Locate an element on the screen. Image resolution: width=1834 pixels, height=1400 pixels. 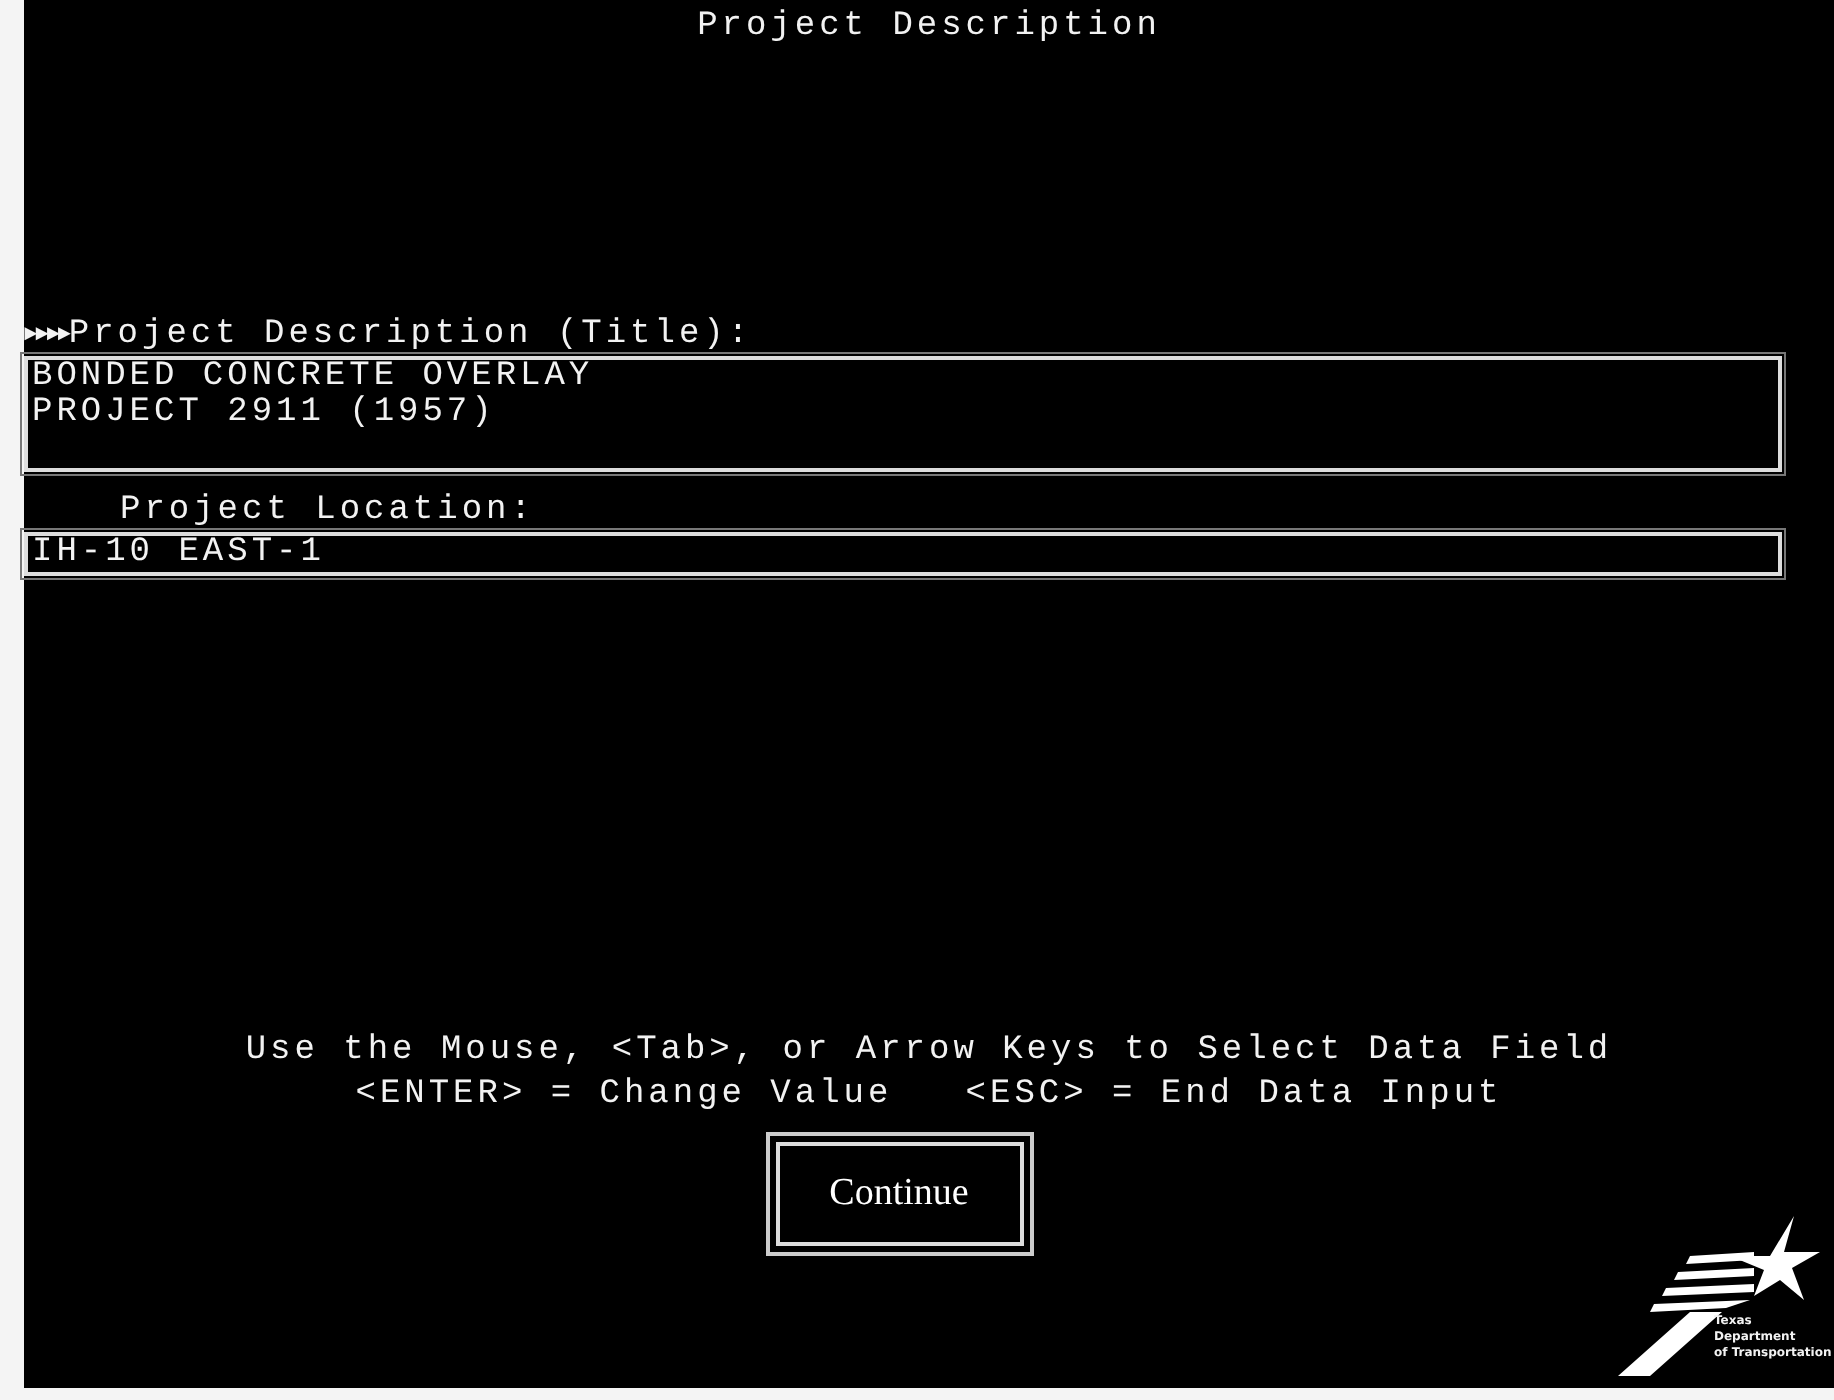
instruction-text: Use the Mouse, <Tab>, or Arrow Keys to Select Data Field is located at coordinates (929, 1051).